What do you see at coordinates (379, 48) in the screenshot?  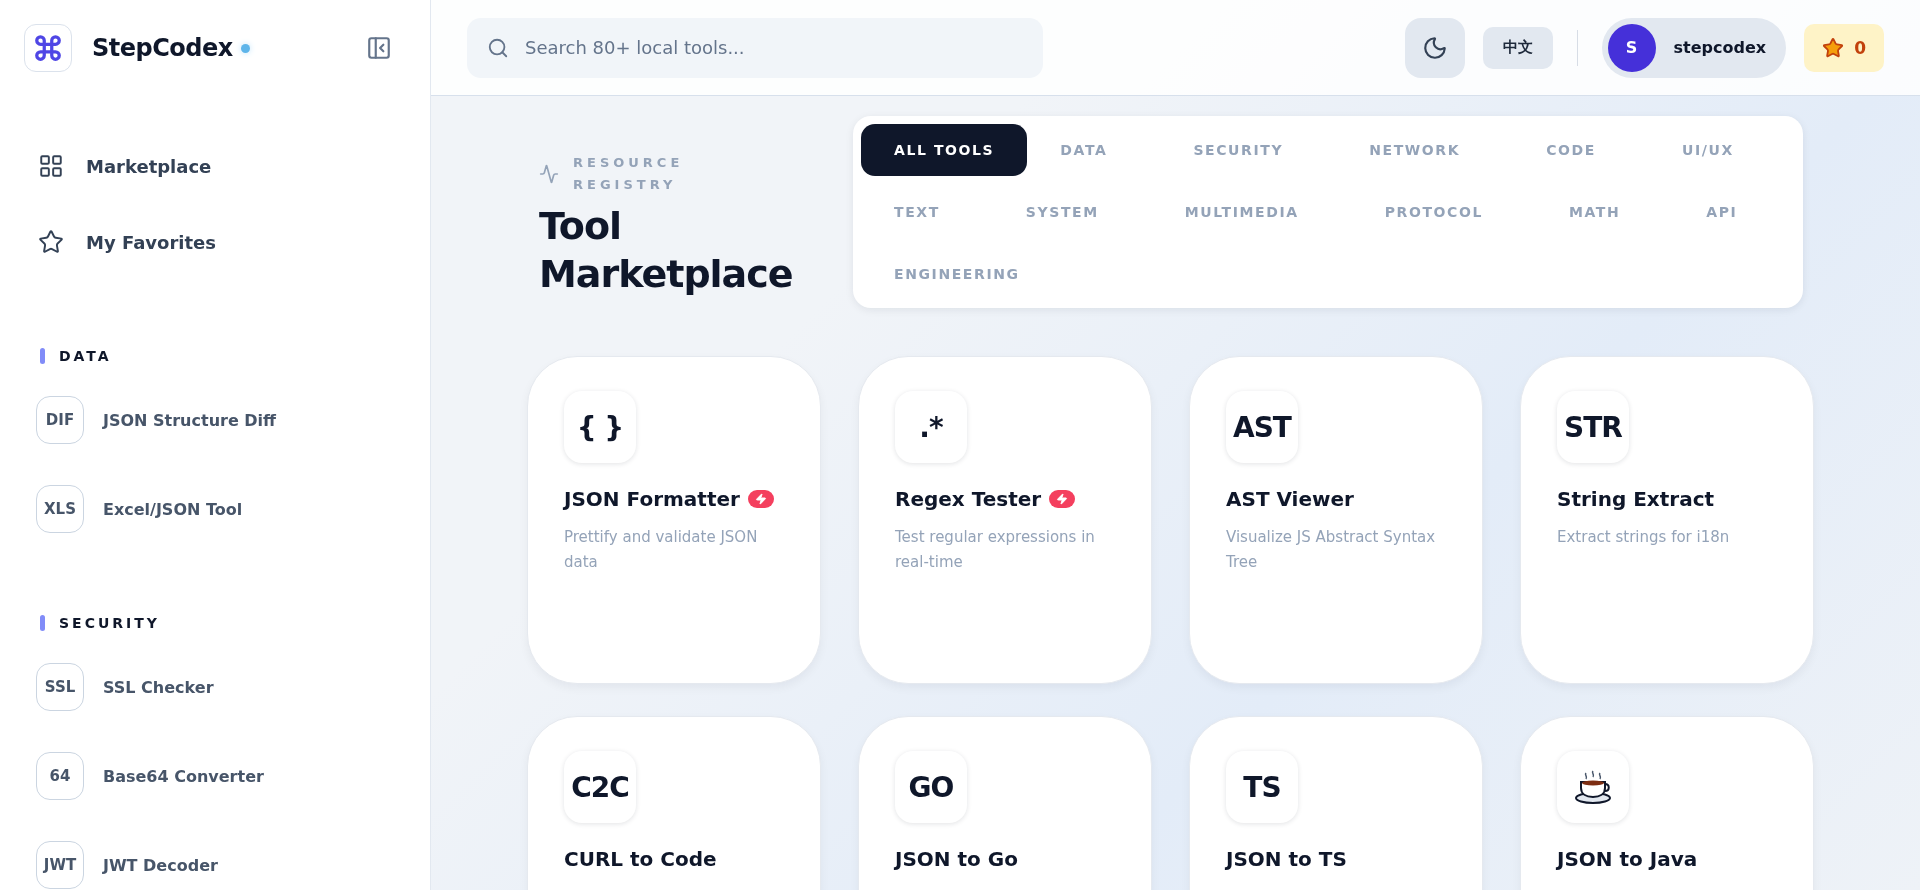 I see `collapse-sidebar-button` at bounding box center [379, 48].